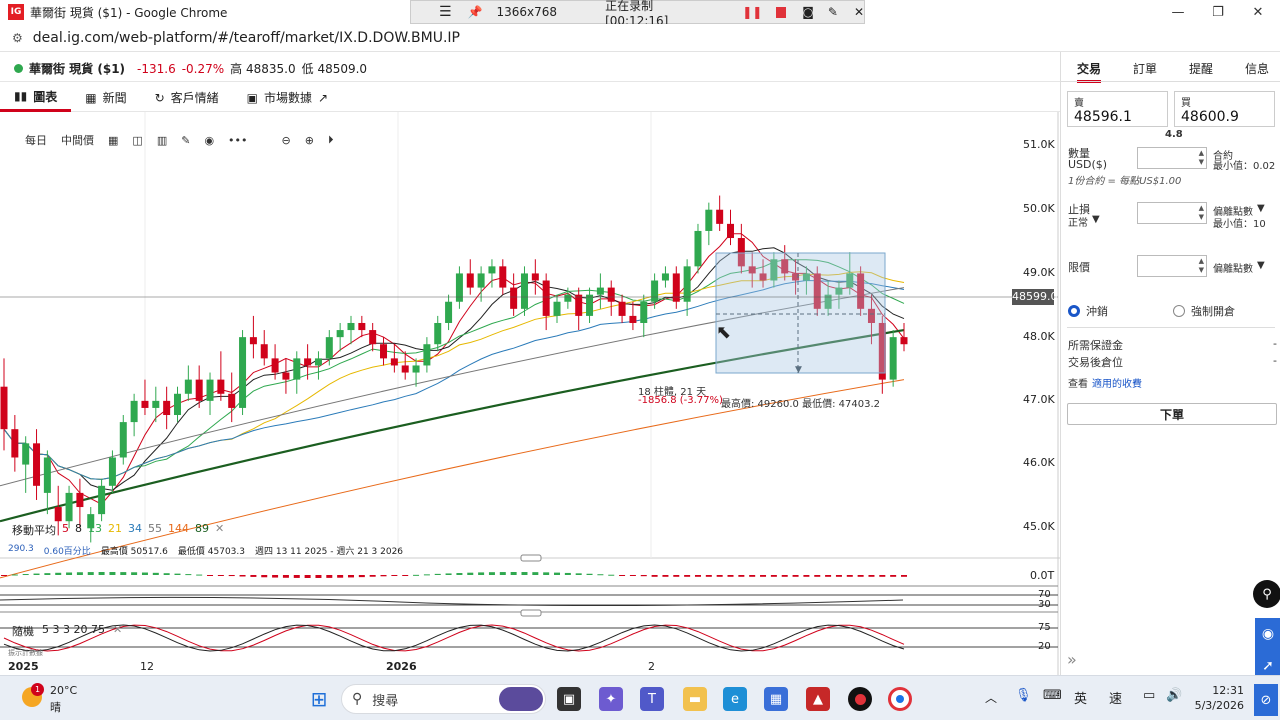 The height and width of the screenshot is (720, 1280). Describe the element at coordinates (1072, 659) in the screenshot. I see `expand-icon: »` at that location.